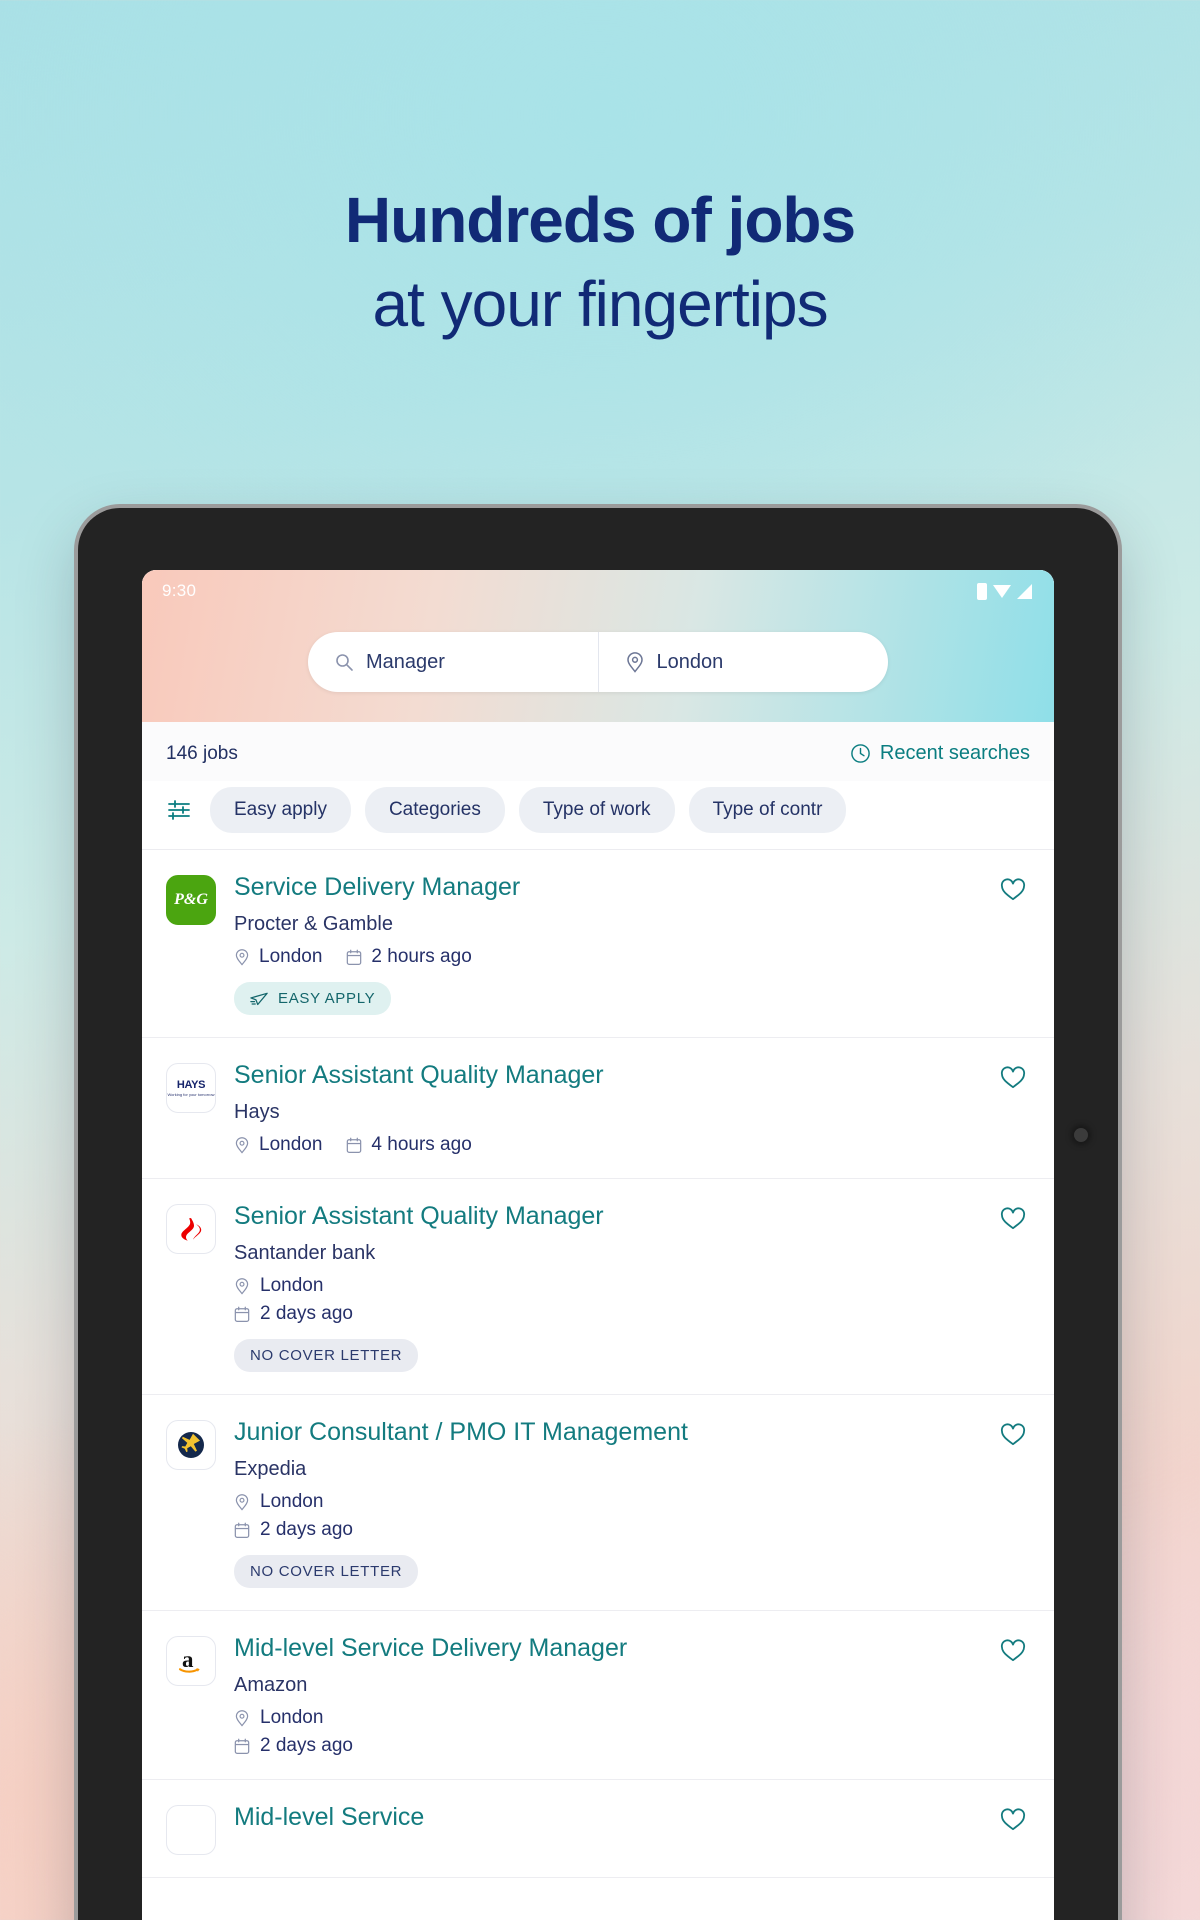 The width and height of the screenshot is (1200, 1920). I want to click on job-company: Amazon, so click(271, 1685).